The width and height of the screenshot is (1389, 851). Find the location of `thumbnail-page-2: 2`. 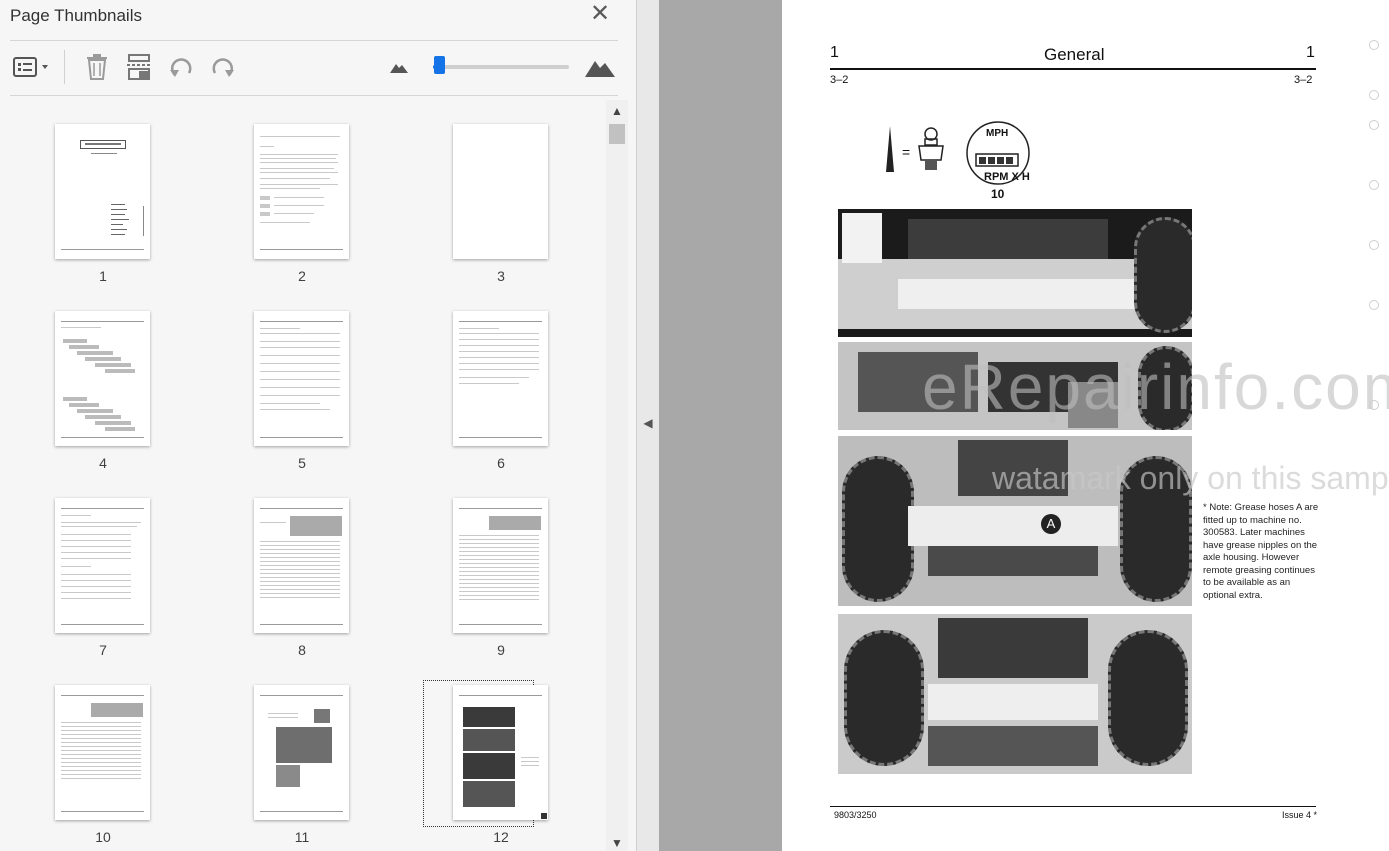

thumbnail-page-2: 2 is located at coordinates (302, 209).